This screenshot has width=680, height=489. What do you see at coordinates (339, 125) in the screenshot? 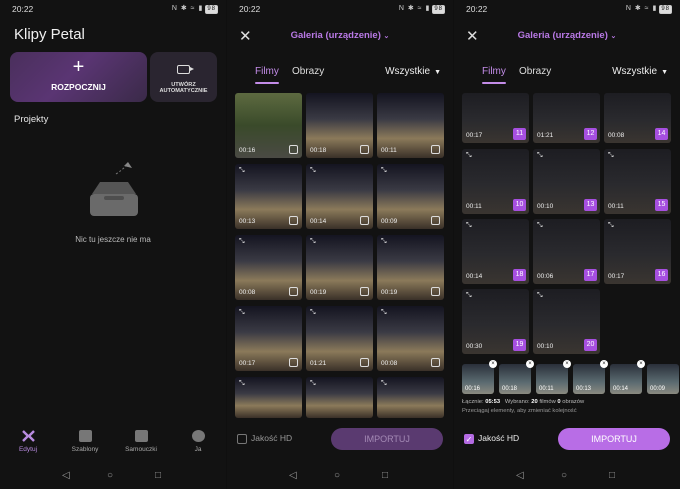
I see `video-thumbnail: 00:18` at bounding box center [339, 125].